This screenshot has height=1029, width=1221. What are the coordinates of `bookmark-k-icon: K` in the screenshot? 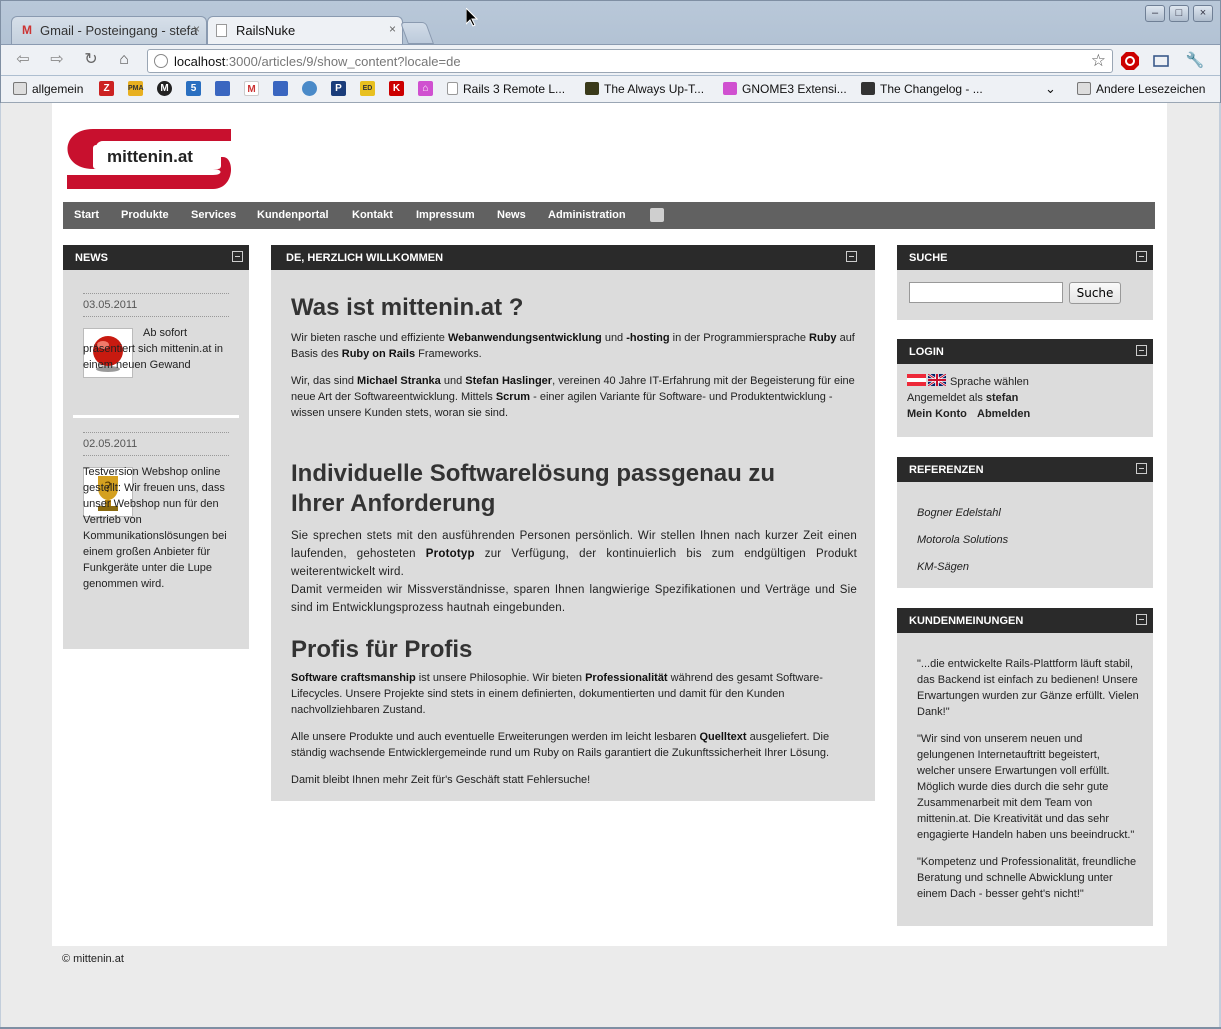 It's located at (396, 88).